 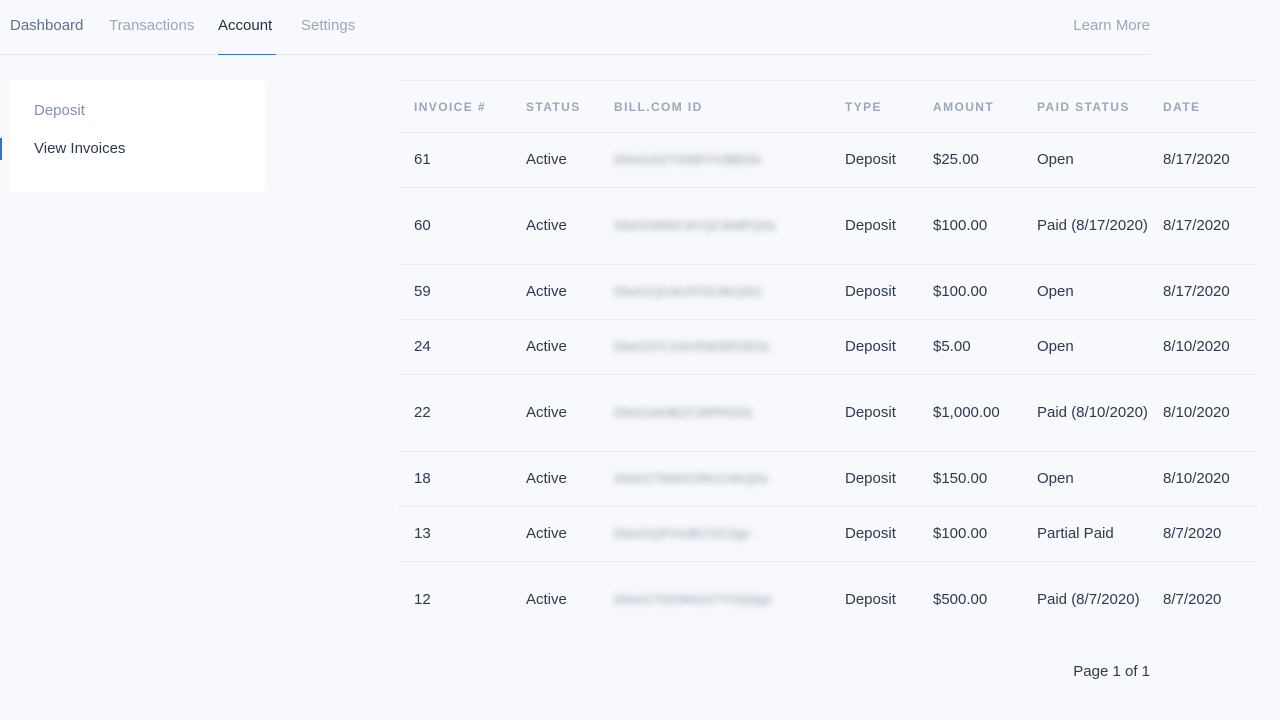 What do you see at coordinates (151, 35) in the screenshot?
I see `tab-transactions: Transactions` at bounding box center [151, 35].